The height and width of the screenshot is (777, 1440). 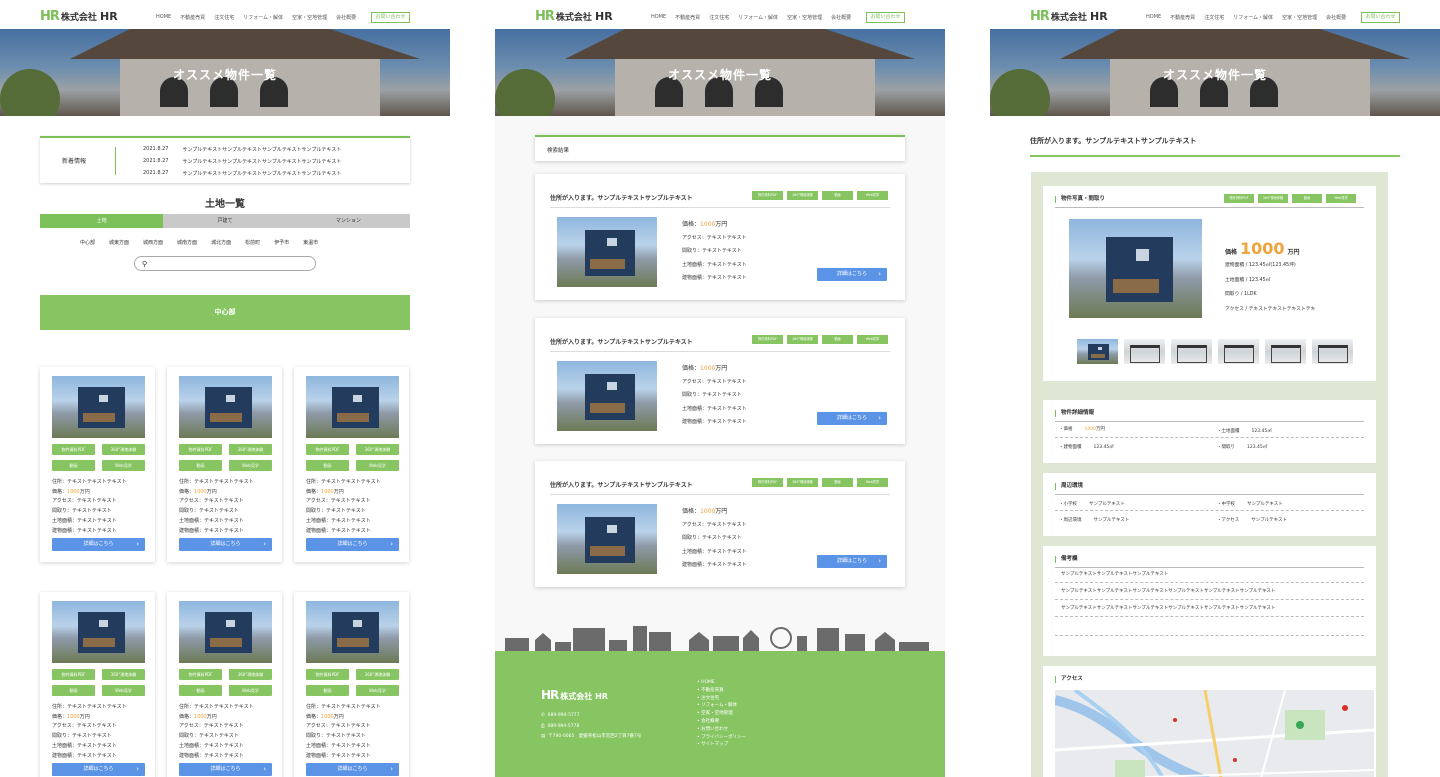 What do you see at coordinates (721, 683) in the screenshot?
I see `footer-link: • HOME` at bounding box center [721, 683].